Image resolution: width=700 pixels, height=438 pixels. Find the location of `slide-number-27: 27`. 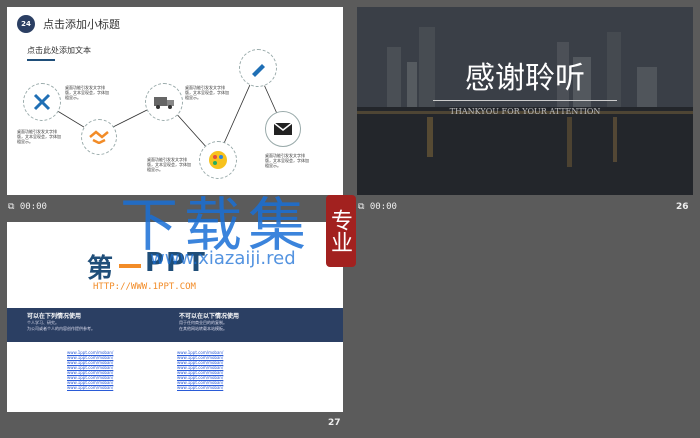

slide-number-27: 27 is located at coordinates (334, 423).